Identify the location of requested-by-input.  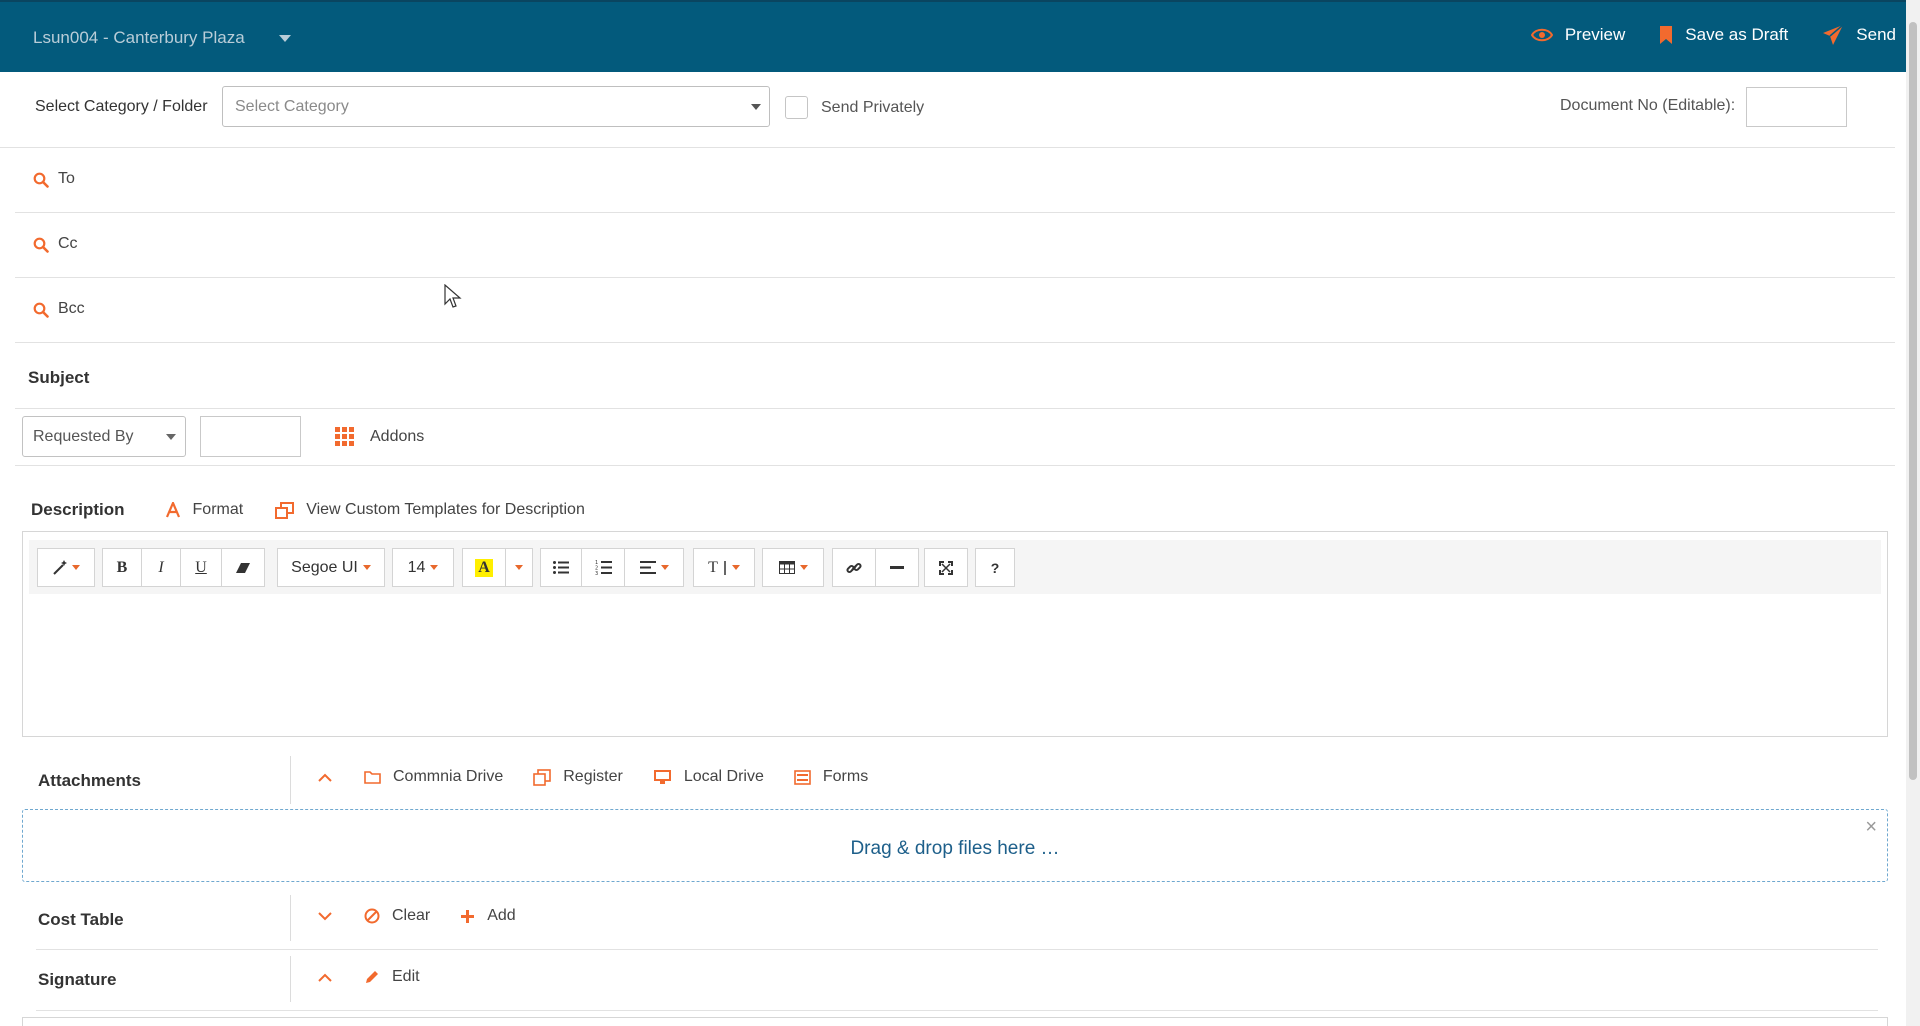
(250, 436).